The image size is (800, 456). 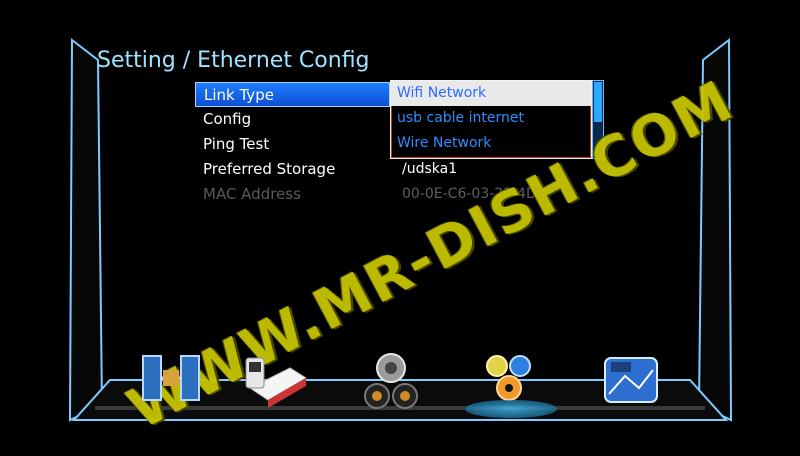 I want to click on settings-gears-binoculars-icon, so click(x=391, y=381).